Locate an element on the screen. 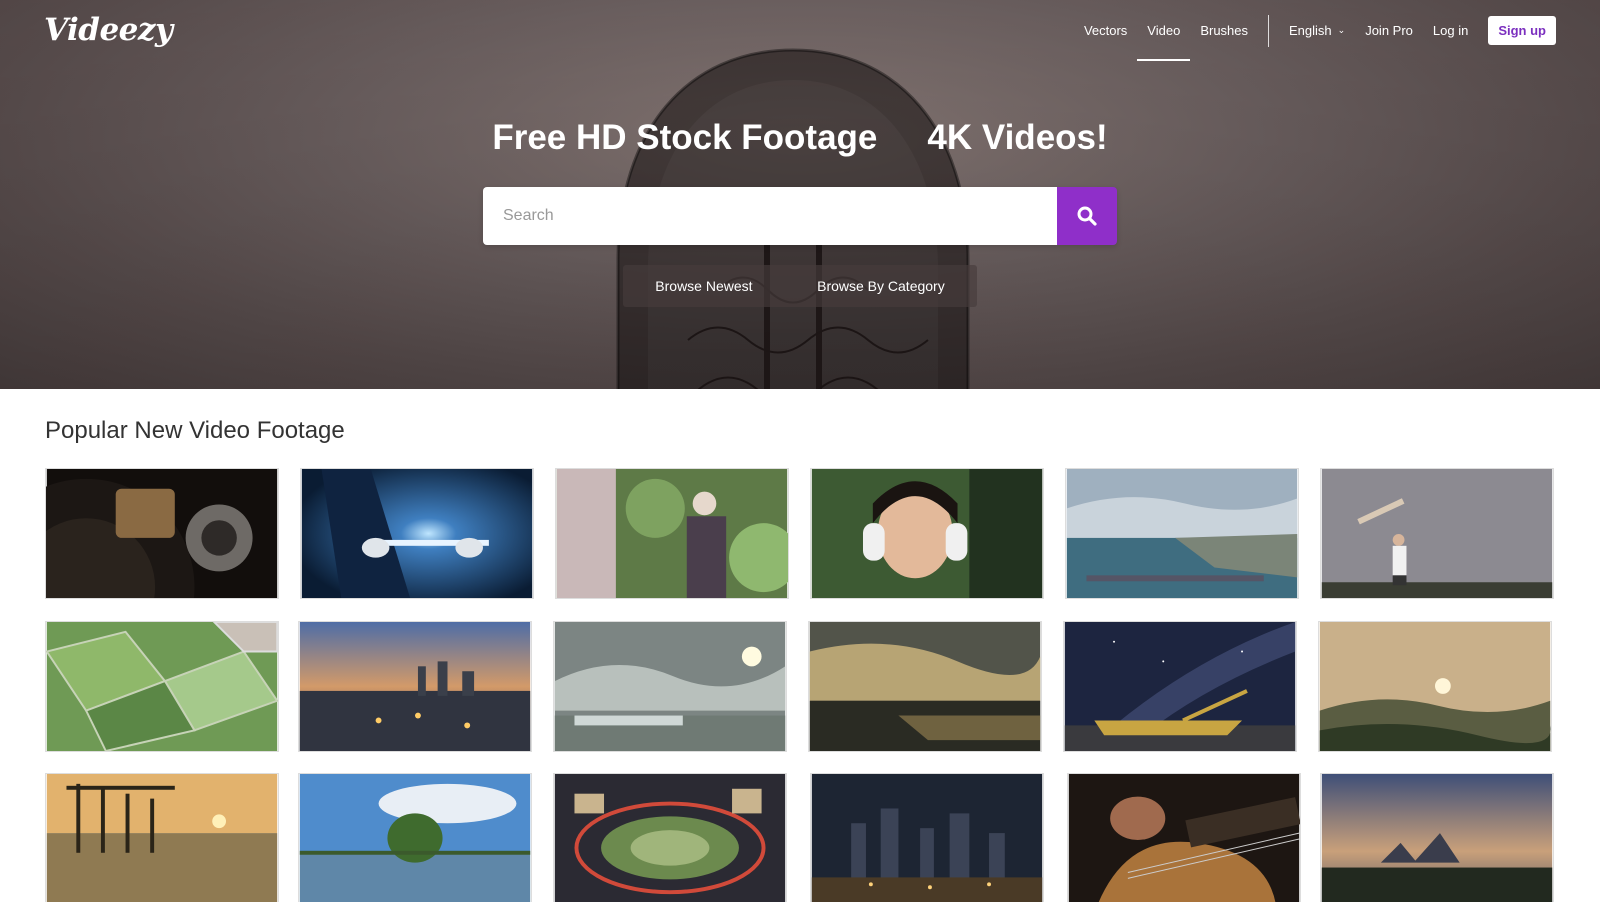 The image size is (1600, 902). thumbnail-hands-holding-tablet-glow is located at coordinates (417, 533).